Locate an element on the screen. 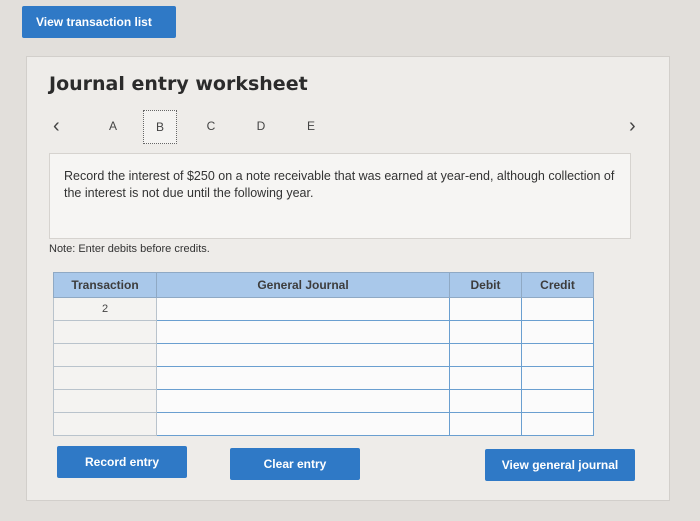 The height and width of the screenshot is (521, 700). chevron-left-icon: ‹ is located at coordinates (56, 126).